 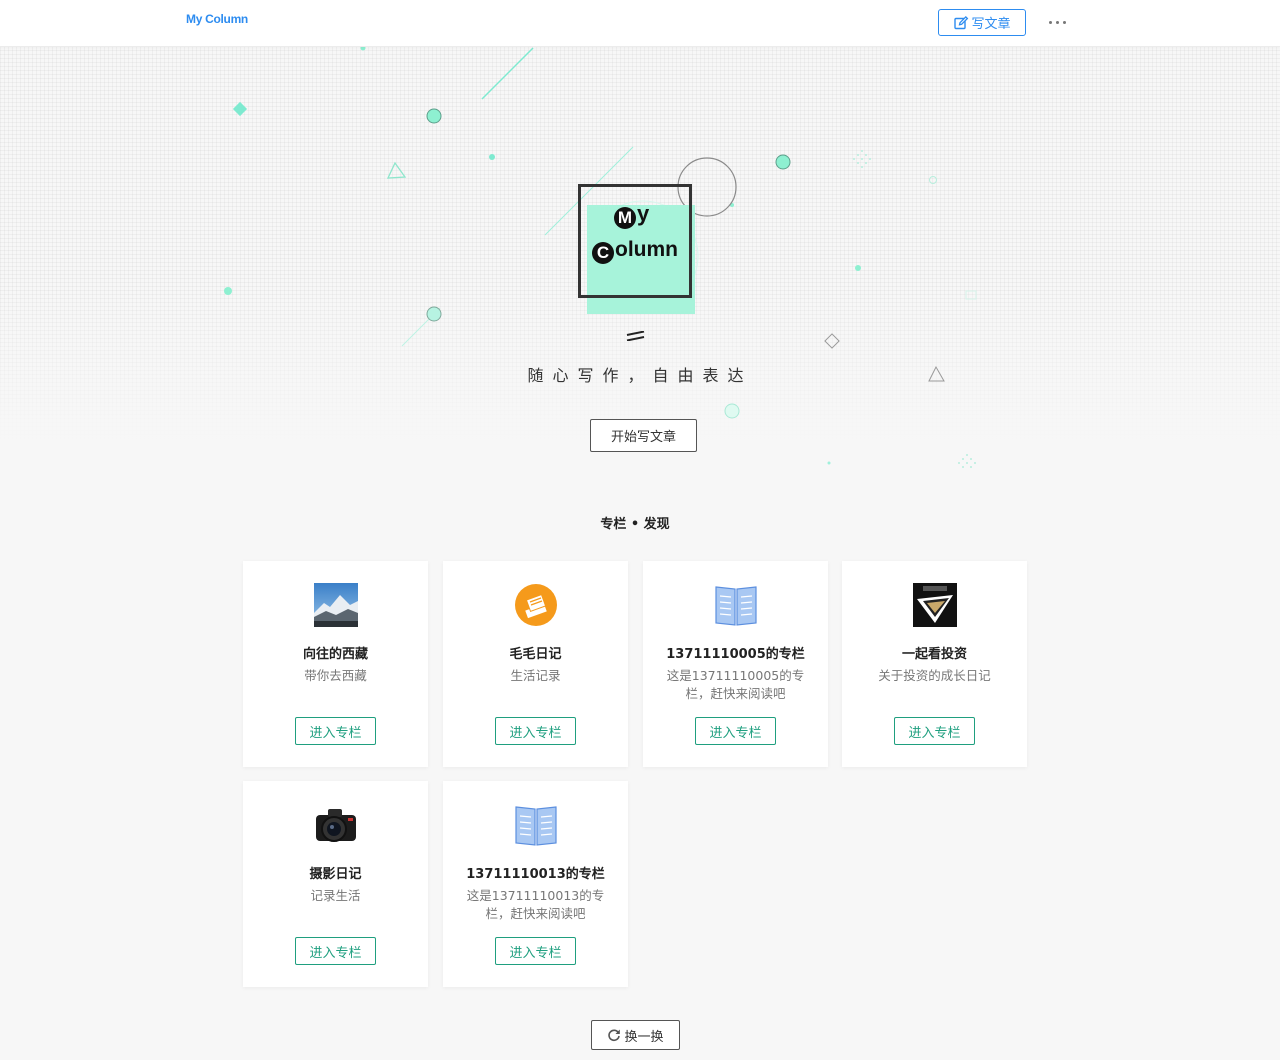 What do you see at coordinates (991, 24) in the screenshot?
I see `write-article-label: 写文章` at bounding box center [991, 24].